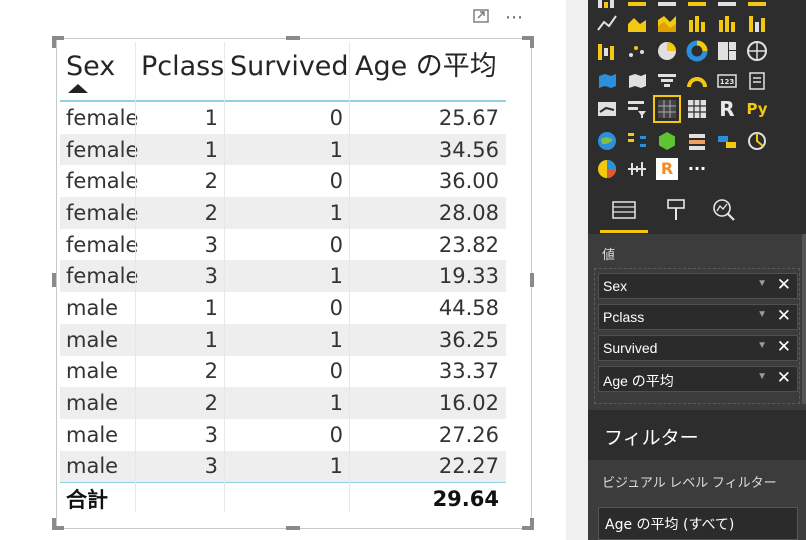  I want to click on table-row: female 3 0 23.82, so click(283, 245).